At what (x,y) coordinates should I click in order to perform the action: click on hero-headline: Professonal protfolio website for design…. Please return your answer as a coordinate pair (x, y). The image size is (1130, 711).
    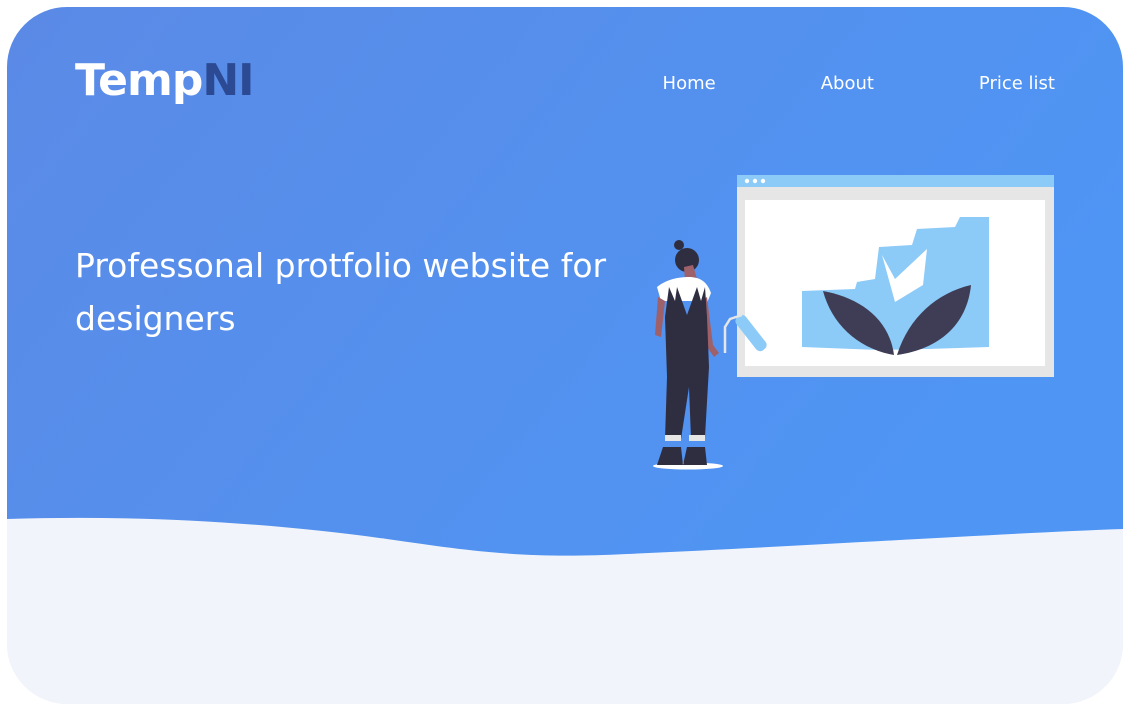
    Looking at the image, I should click on (341, 292).